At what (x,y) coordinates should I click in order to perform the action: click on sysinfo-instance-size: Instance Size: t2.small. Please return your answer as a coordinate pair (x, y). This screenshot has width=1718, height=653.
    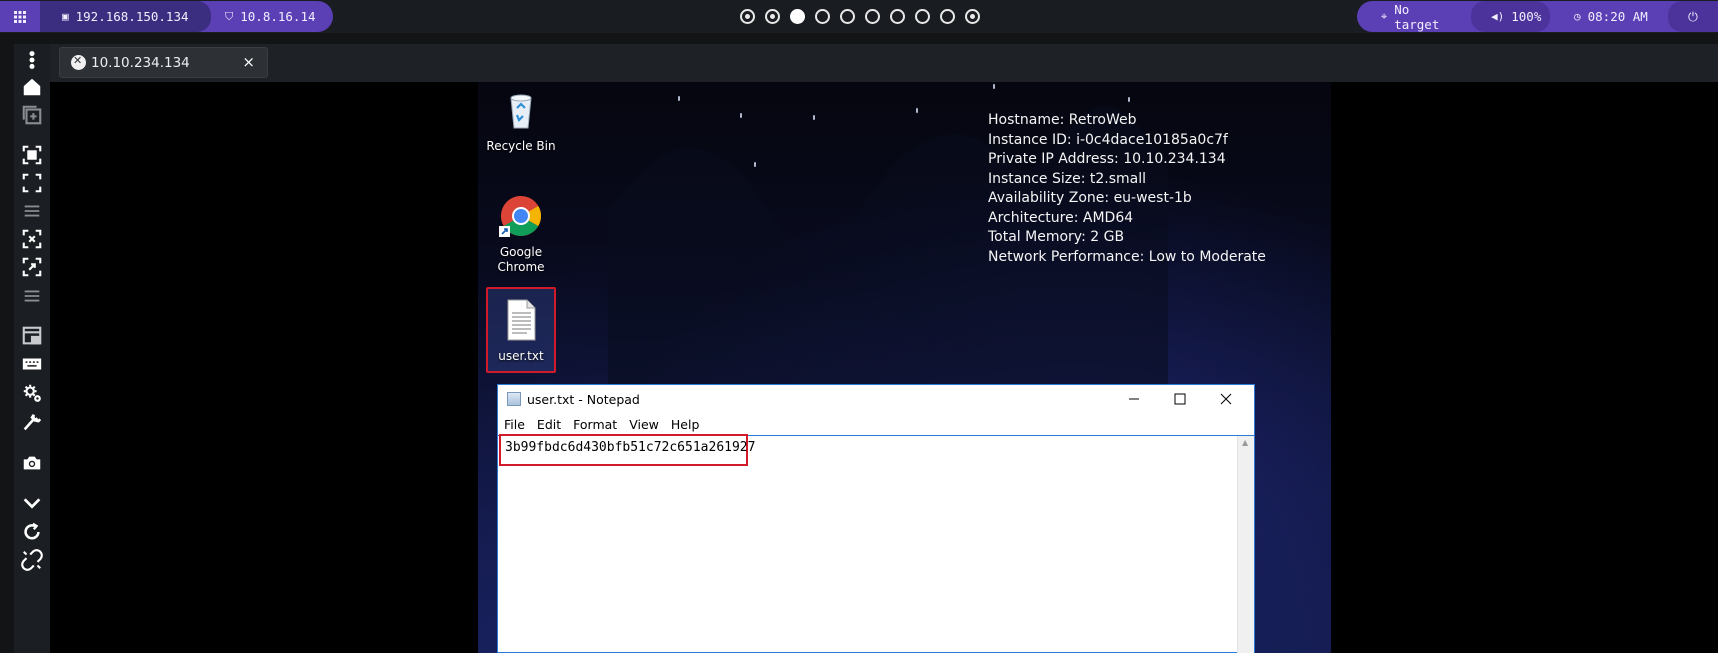
    Looking at the image, I should click on (1067, 178).